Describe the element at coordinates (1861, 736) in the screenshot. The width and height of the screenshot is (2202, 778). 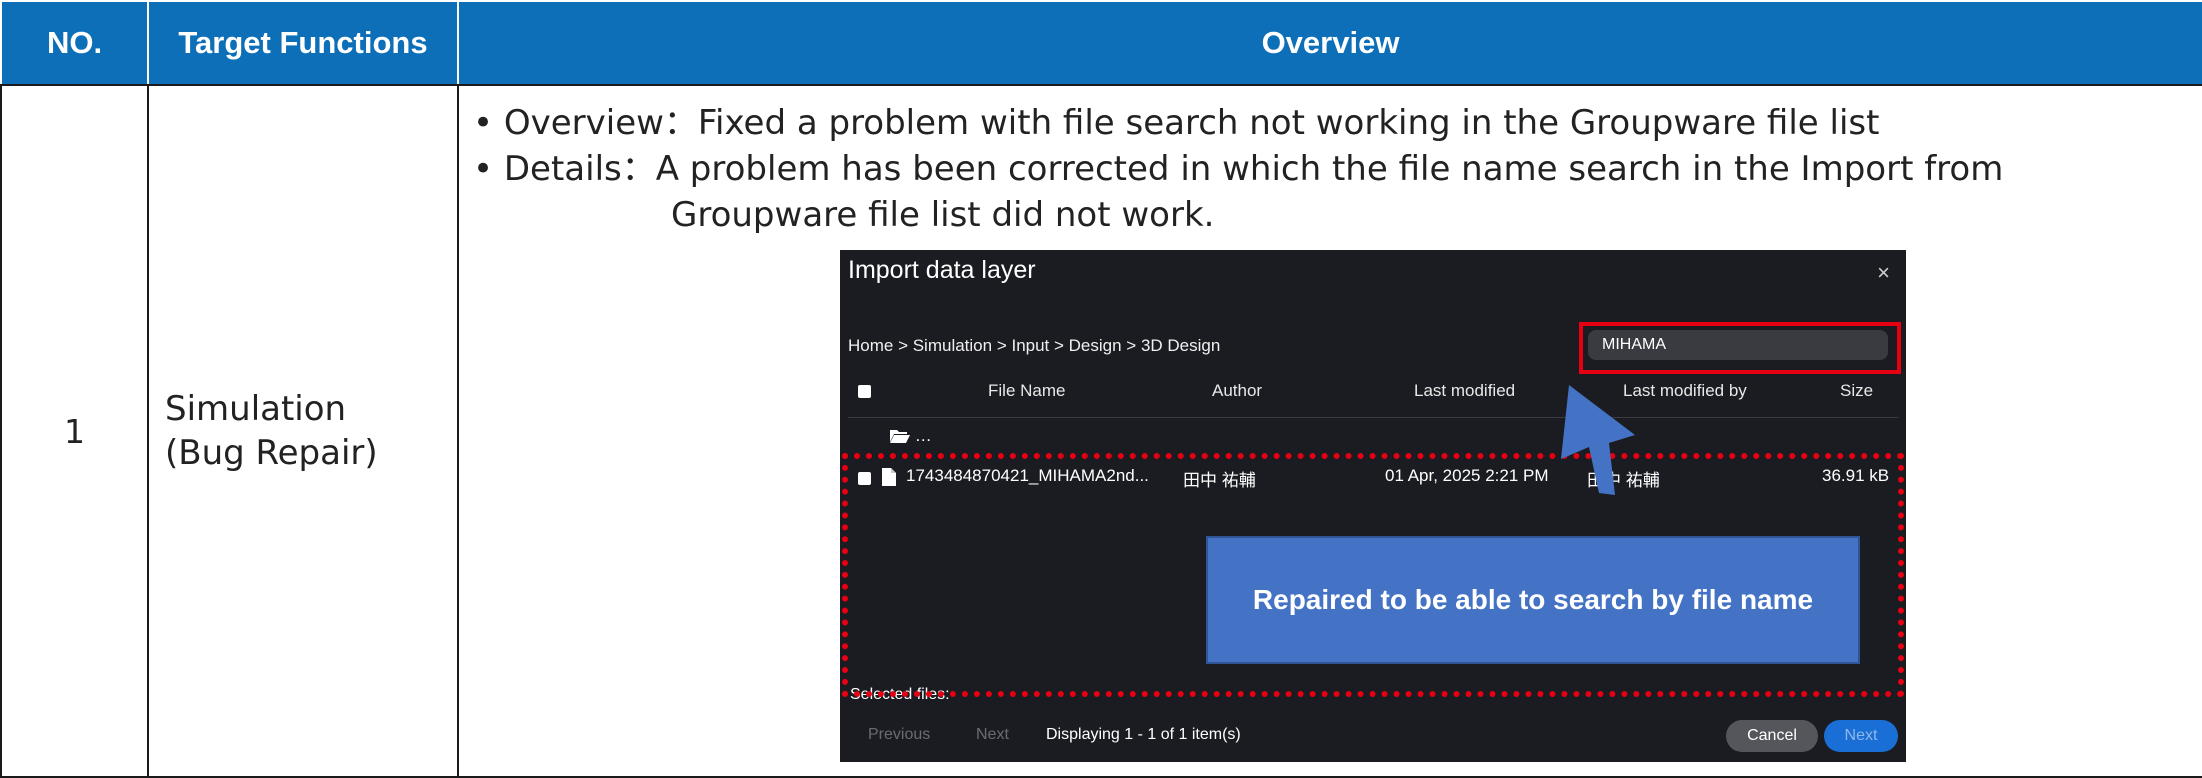
I see `next-button: Next` at that location.